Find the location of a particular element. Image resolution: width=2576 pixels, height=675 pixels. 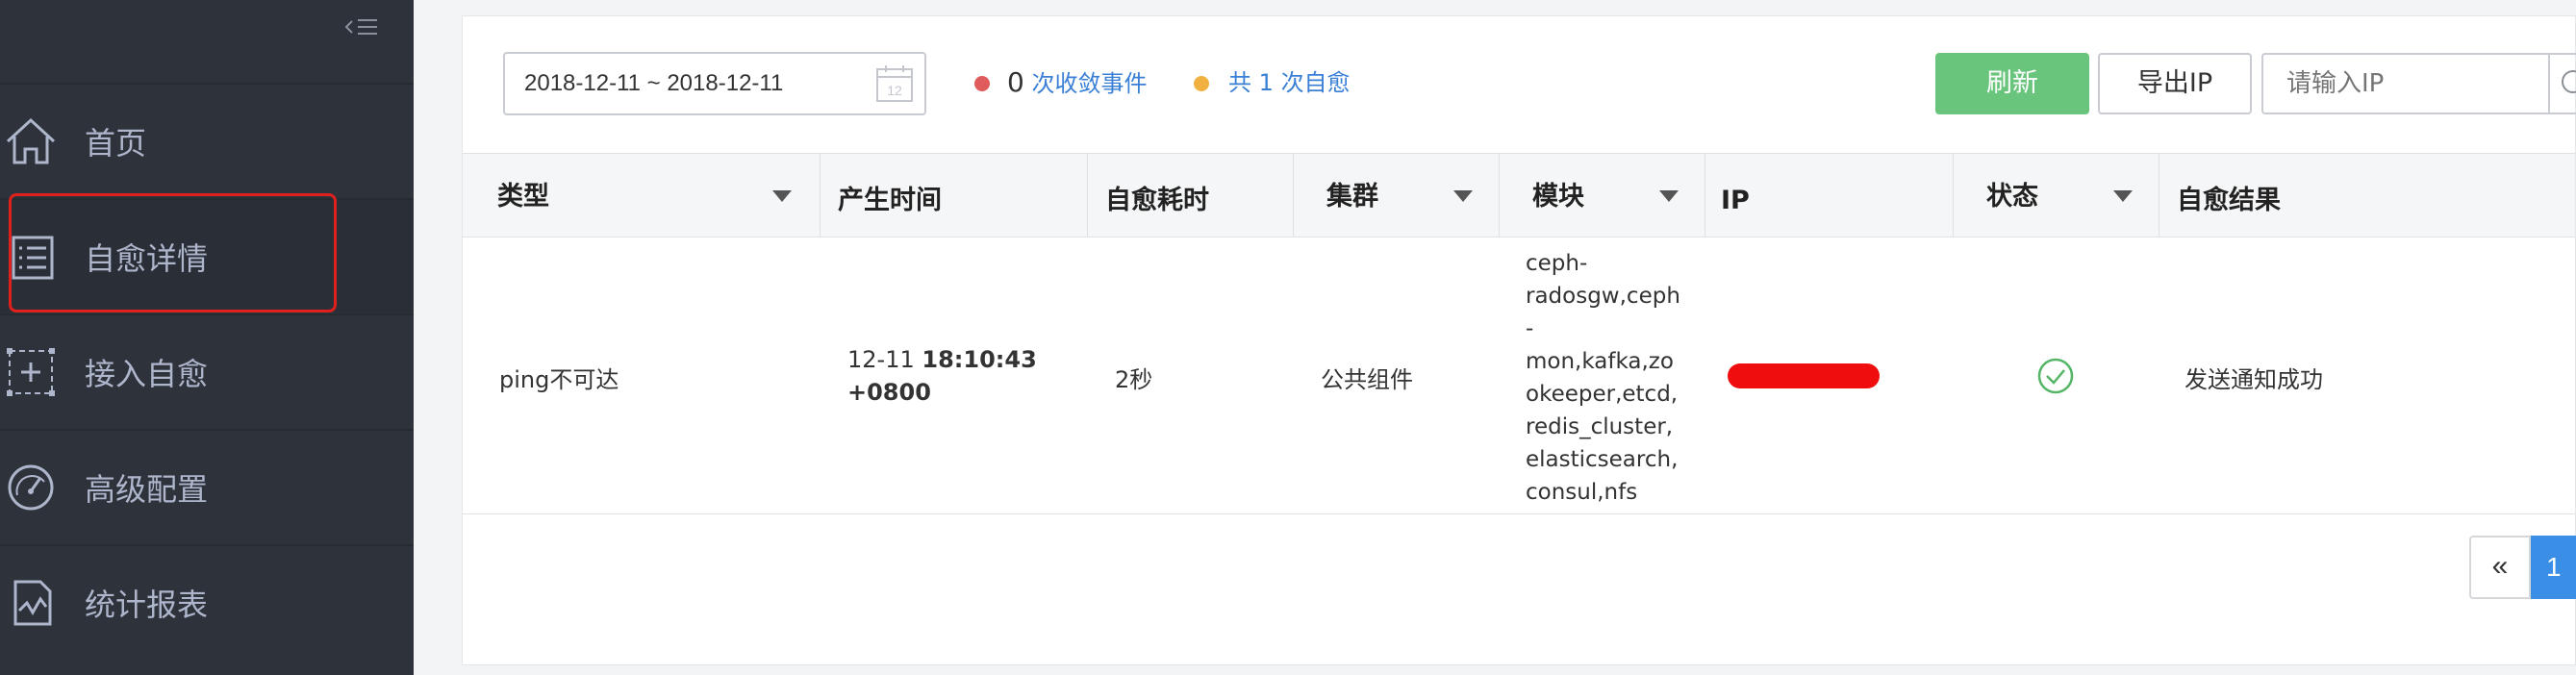

col-status-label: 状态 is located at coordinates (2012, 197).